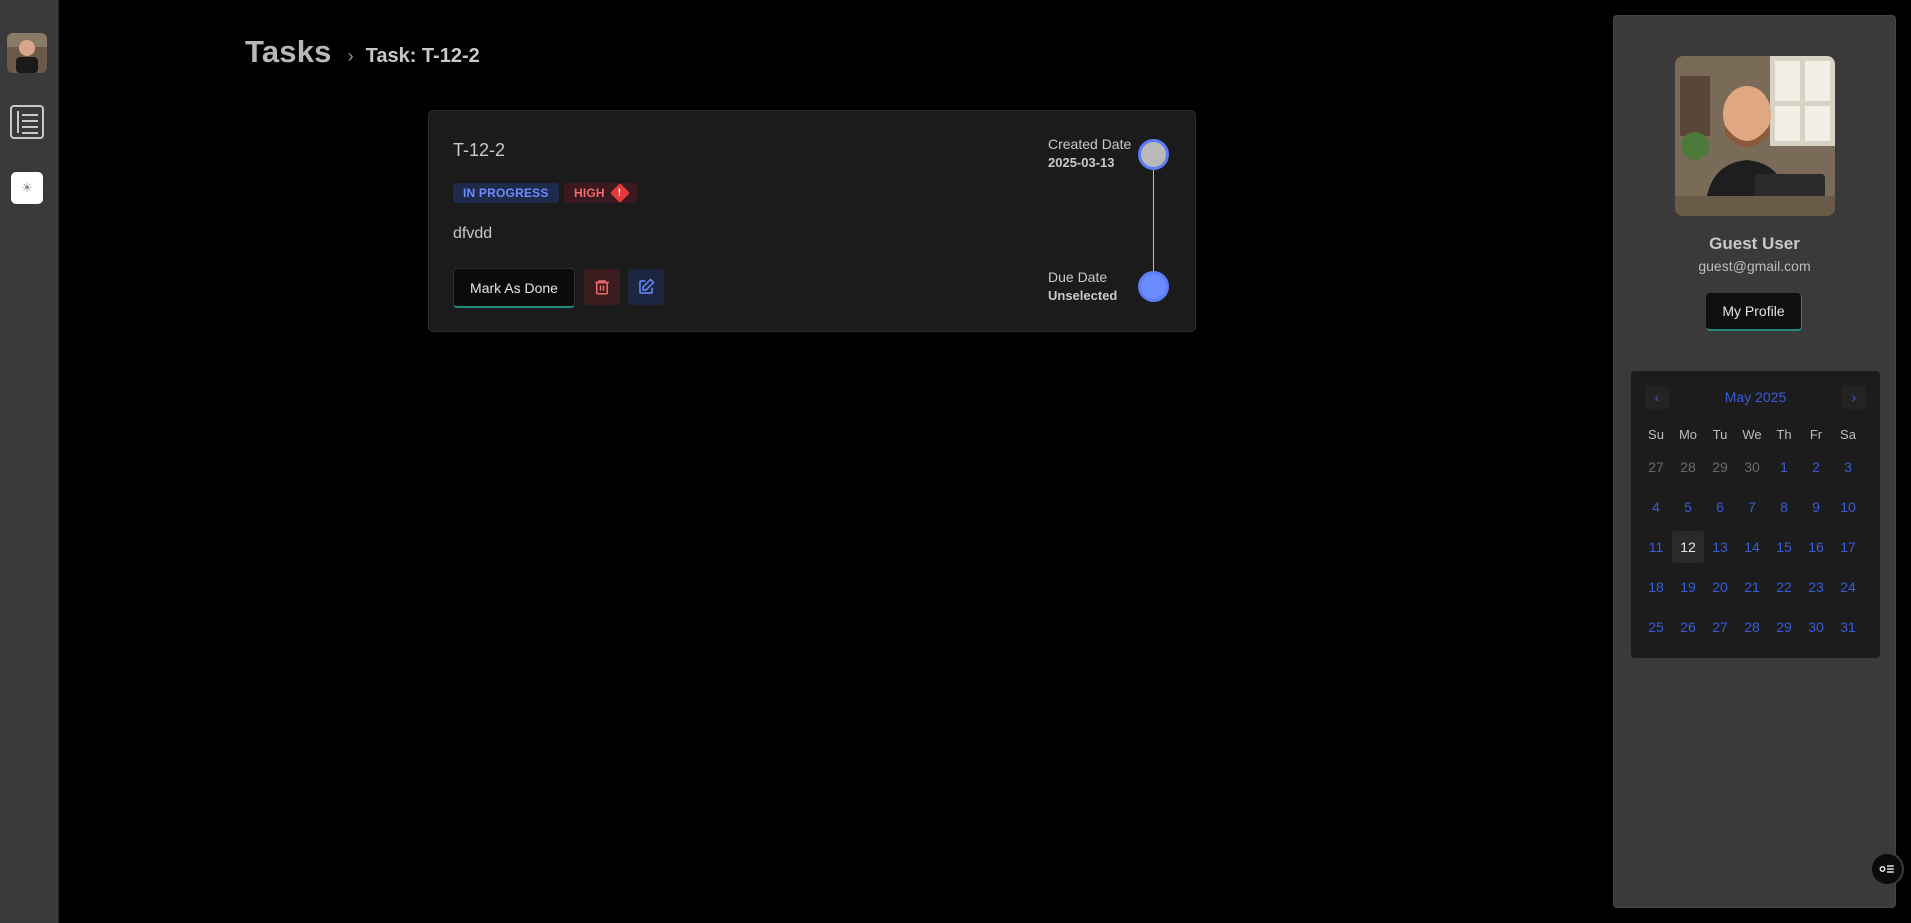 The image size is (1911, 923). Describe the element at coordinates (1784, 467) in the screenshot. I see `calendar-day: 1` at that location.